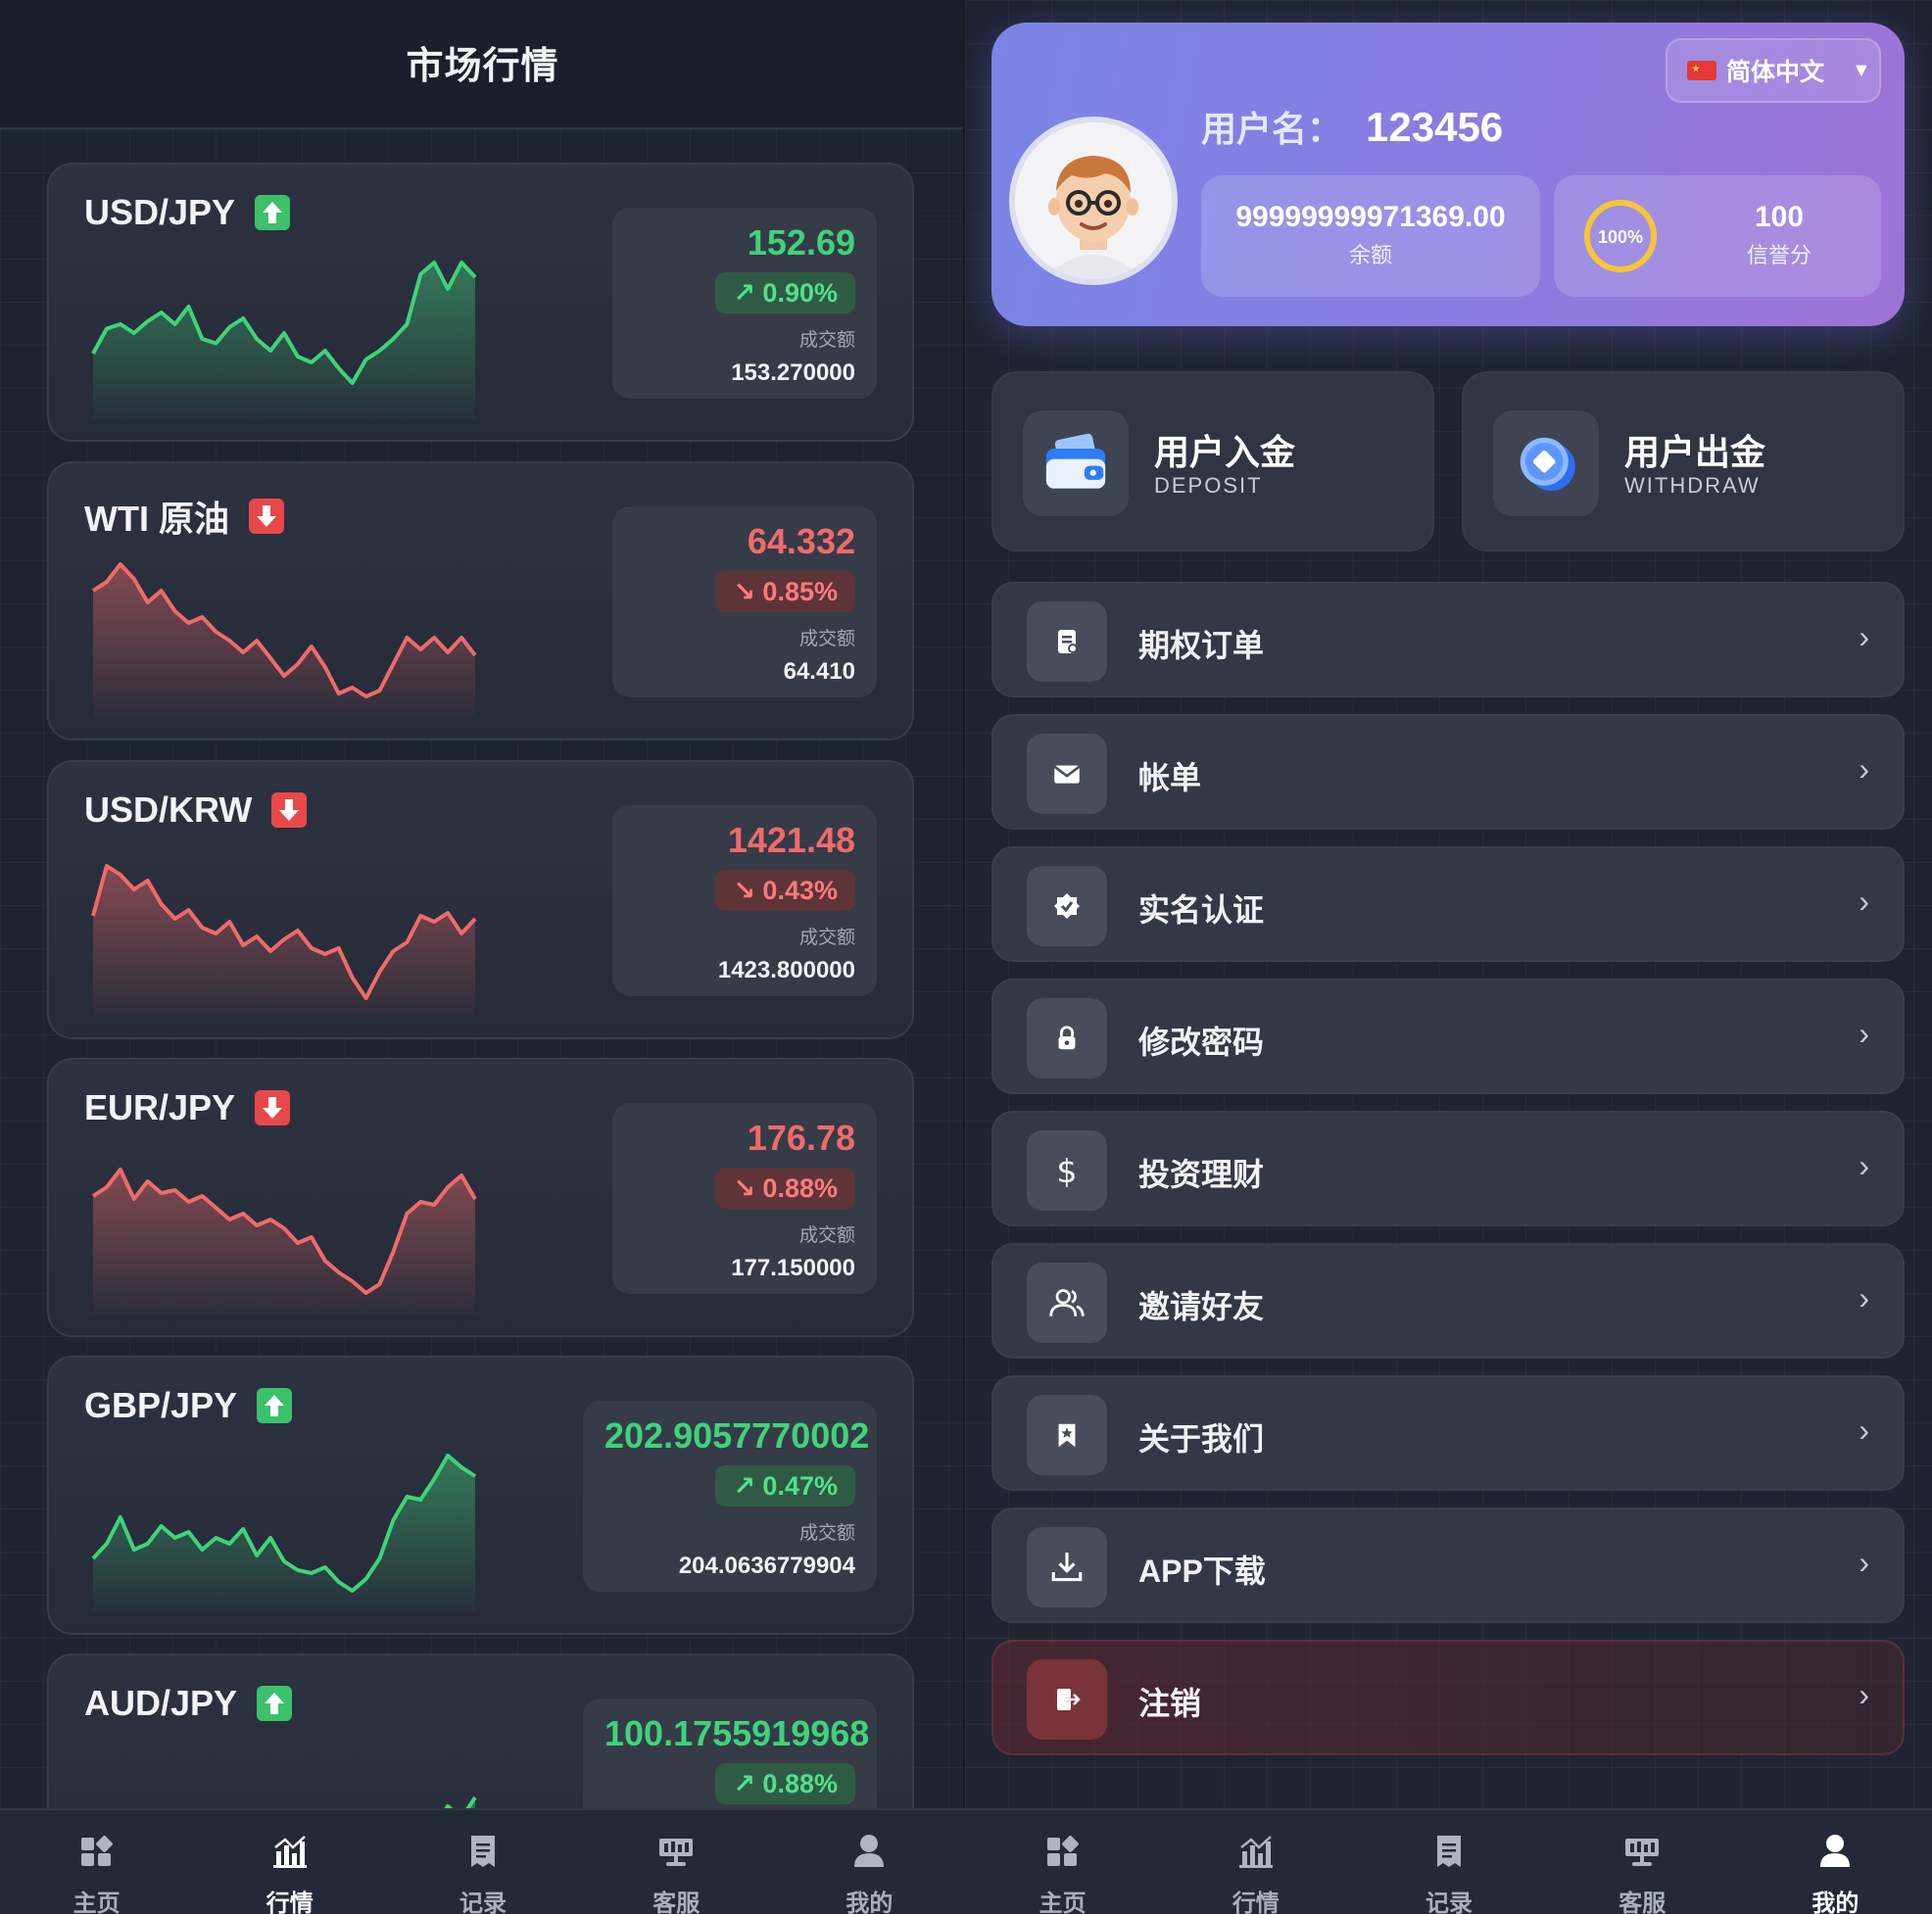 The height and width of the screenshot is (1914, 1932). I want to click on credit-score-label: 信誉分, so click(1778, 255).